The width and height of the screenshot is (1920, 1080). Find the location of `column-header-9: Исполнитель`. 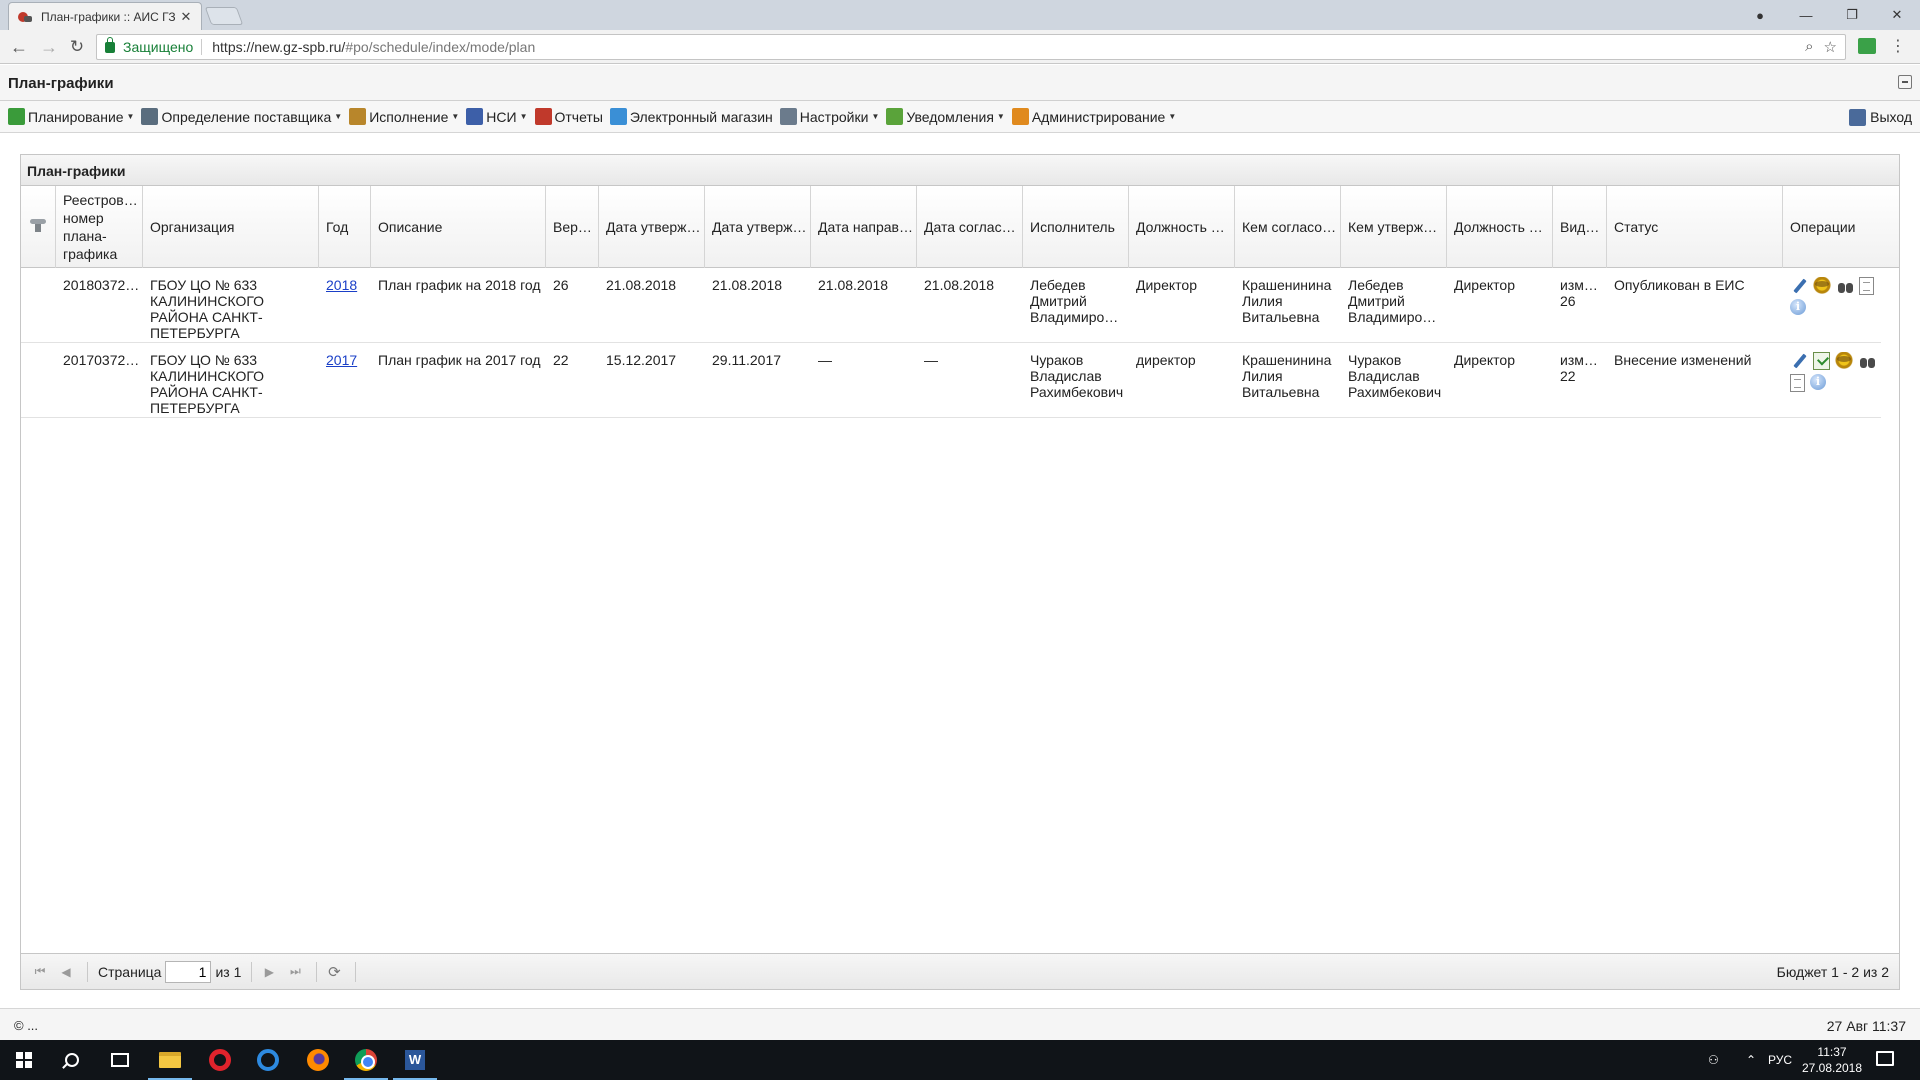

column-header-9: Исполнитель is located at coordinates (1076, 227).